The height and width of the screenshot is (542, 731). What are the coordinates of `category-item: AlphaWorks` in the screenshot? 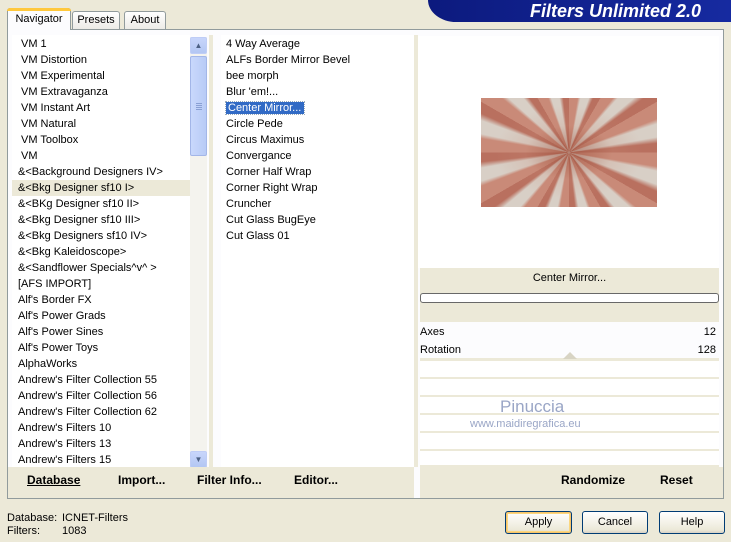 It's located at (101, 364).